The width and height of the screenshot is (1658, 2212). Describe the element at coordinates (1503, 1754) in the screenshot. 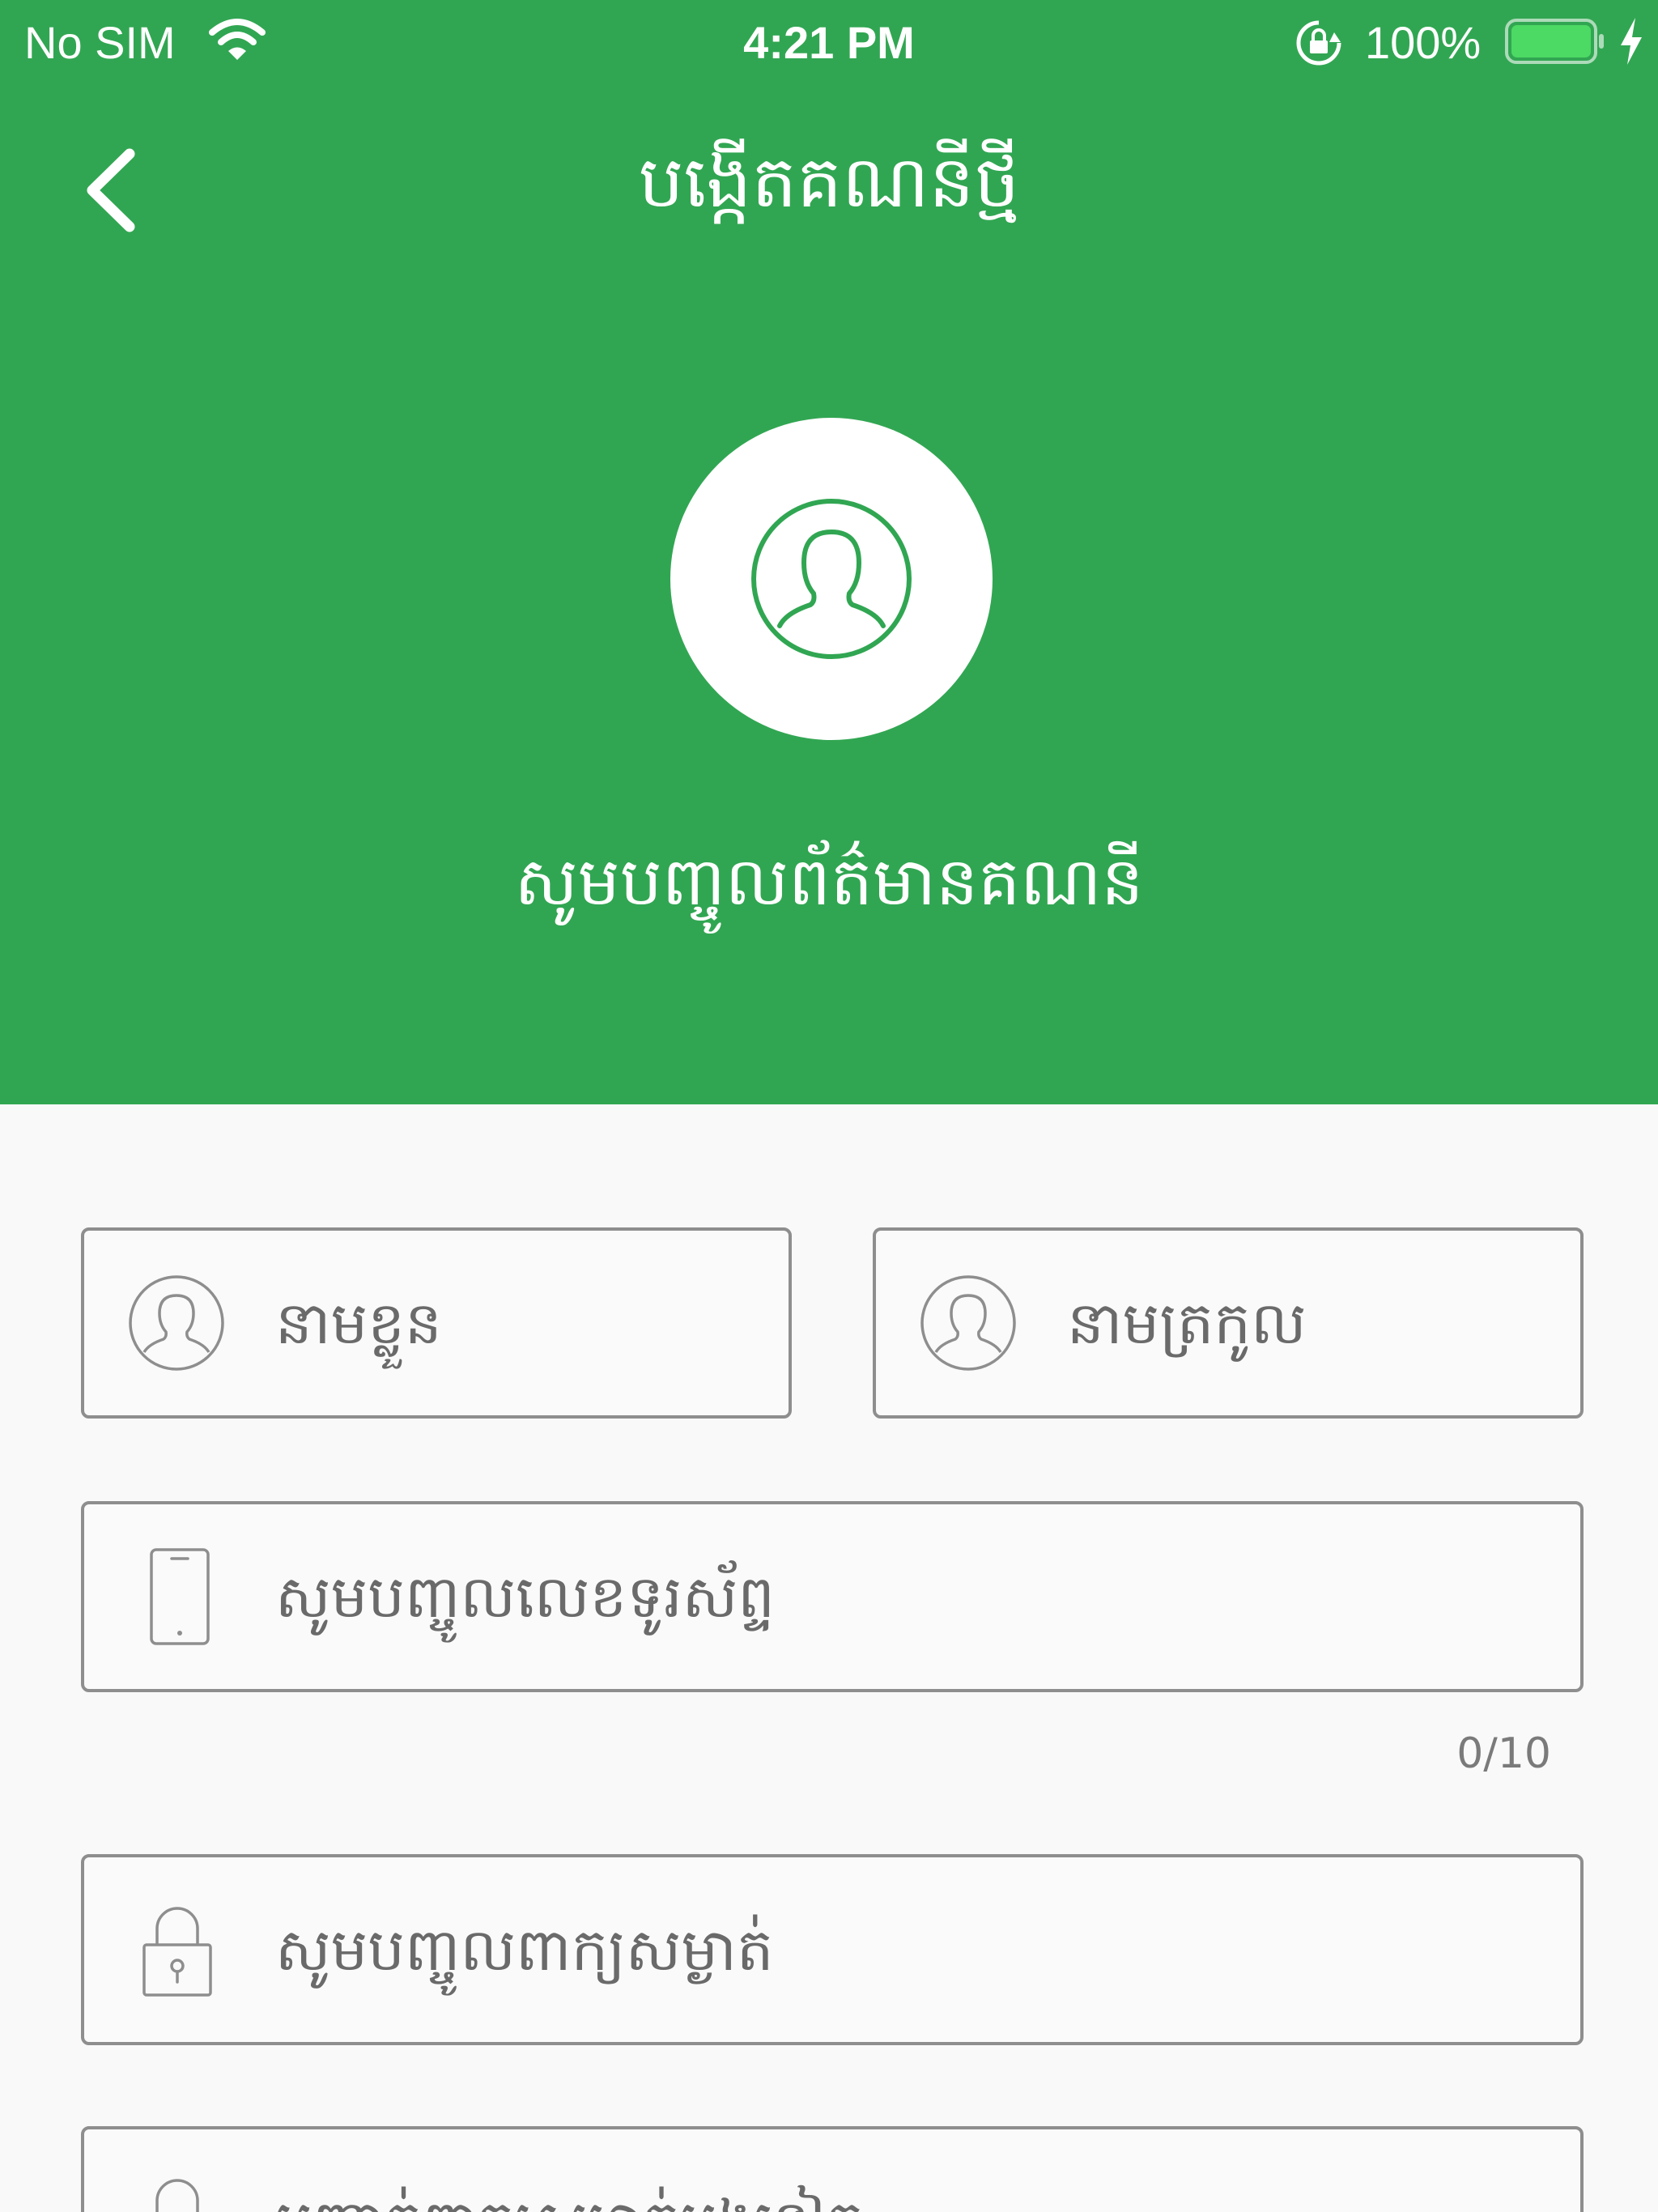

I see `phone-char-counter: 0/10` at that location.